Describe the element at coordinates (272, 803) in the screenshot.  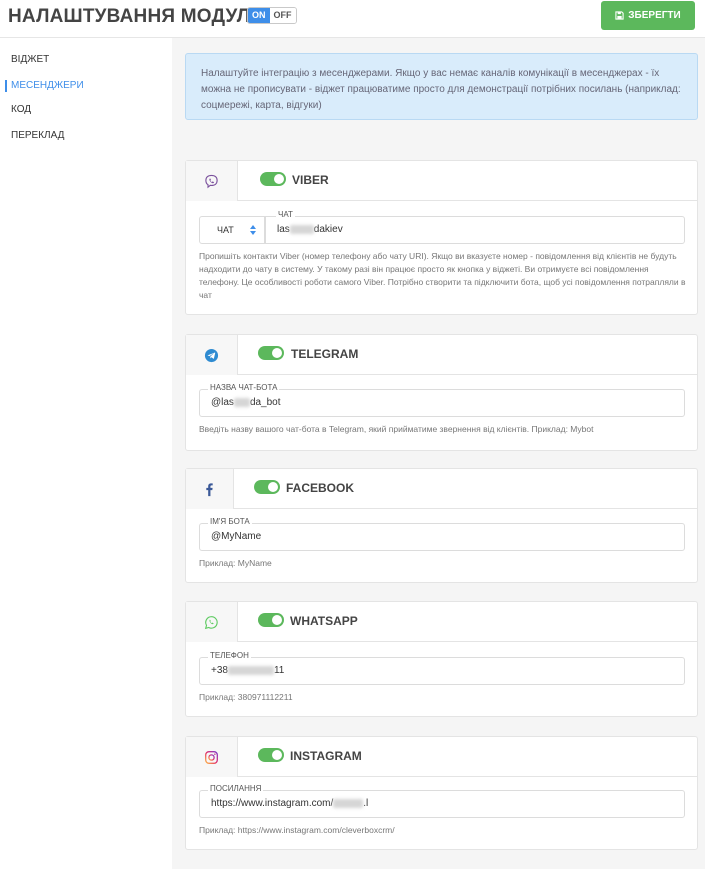
I see `instagram-value-start: https://www.instagram.com/` at that location.